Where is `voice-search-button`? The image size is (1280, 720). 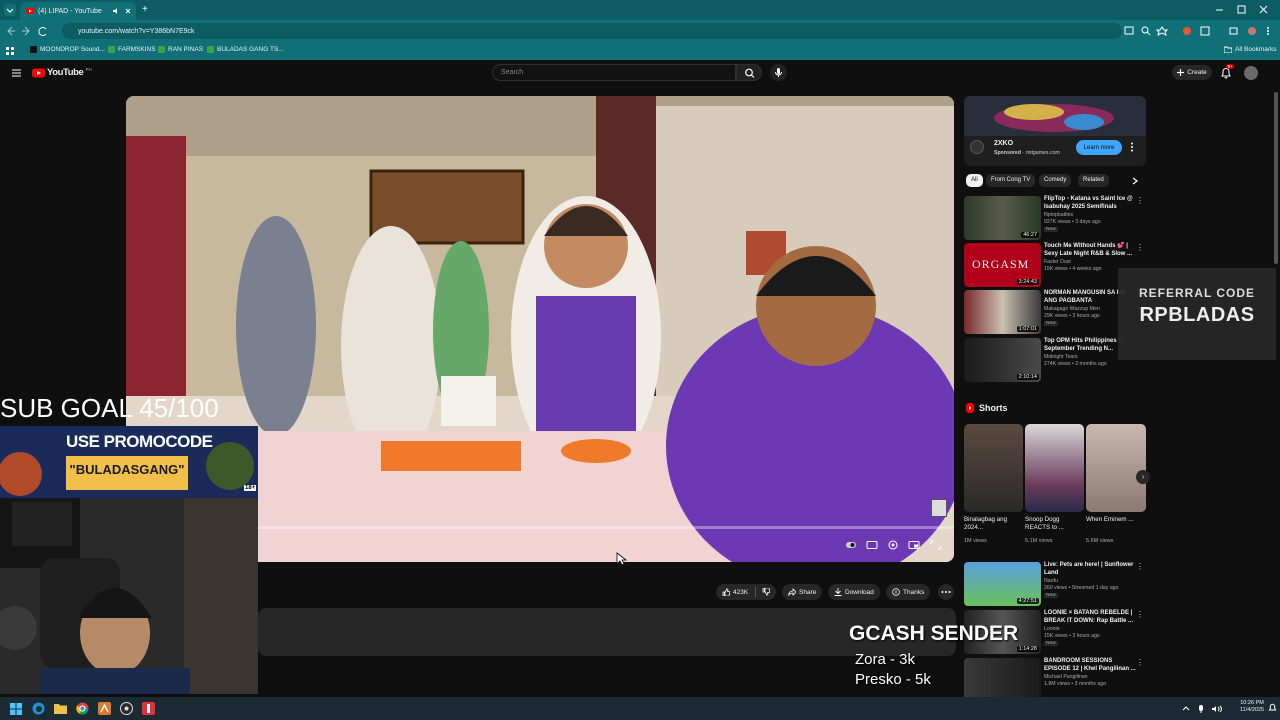 voice-search-button is located at coordinates (778, 72).